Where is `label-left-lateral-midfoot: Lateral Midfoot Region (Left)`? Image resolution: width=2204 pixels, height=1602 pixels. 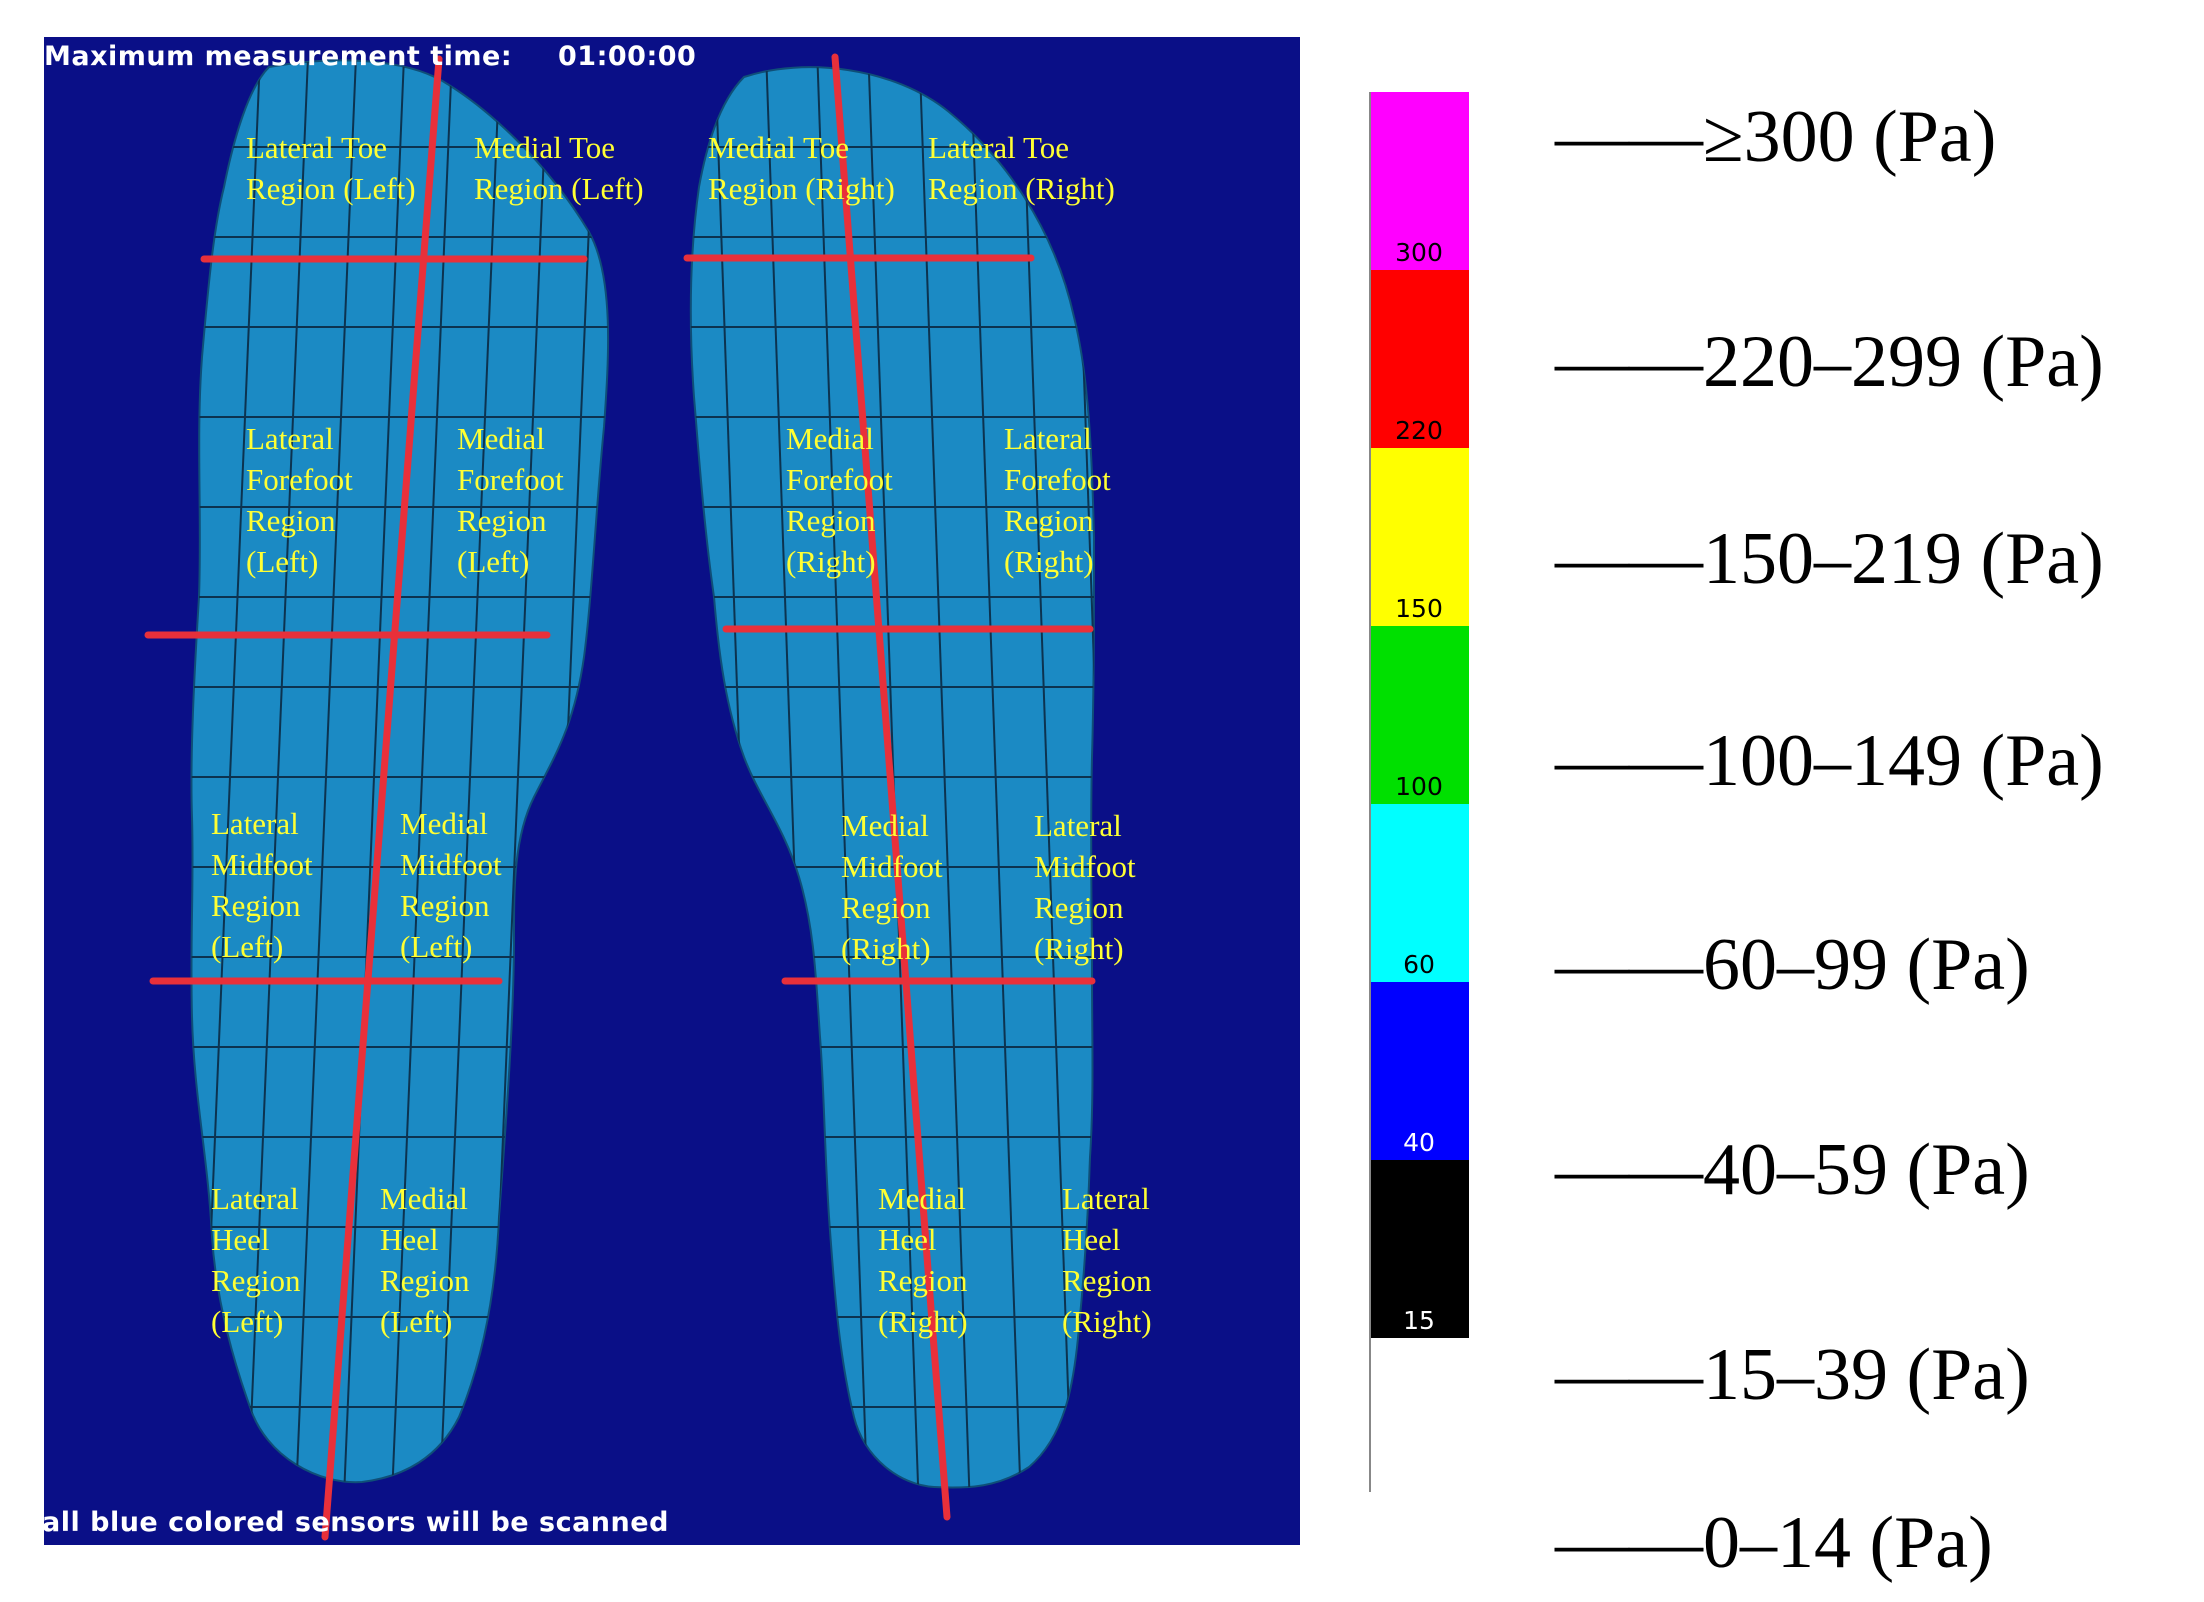 label-left-lateral-midfoot: Lateral Midfoot Region (Left) is located at coordinates (262, 885).